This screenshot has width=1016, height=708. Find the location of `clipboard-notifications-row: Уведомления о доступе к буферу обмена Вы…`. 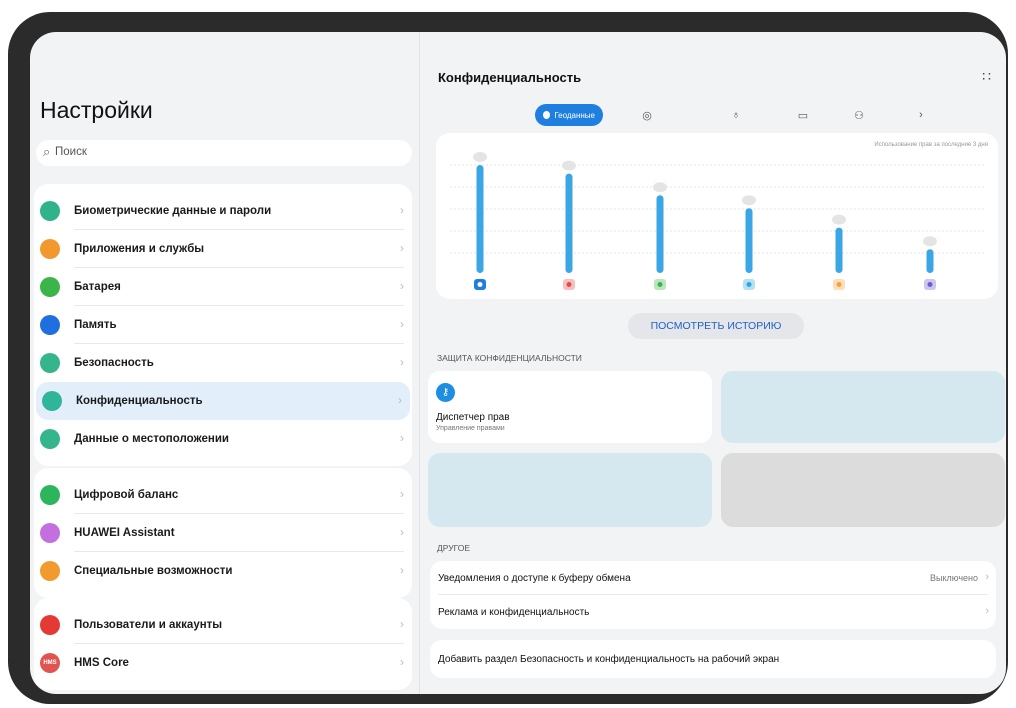

clipboard-notifications-row: Уведомления о доступе к буферу обмена Вы… is located at coordinates (713, 578).